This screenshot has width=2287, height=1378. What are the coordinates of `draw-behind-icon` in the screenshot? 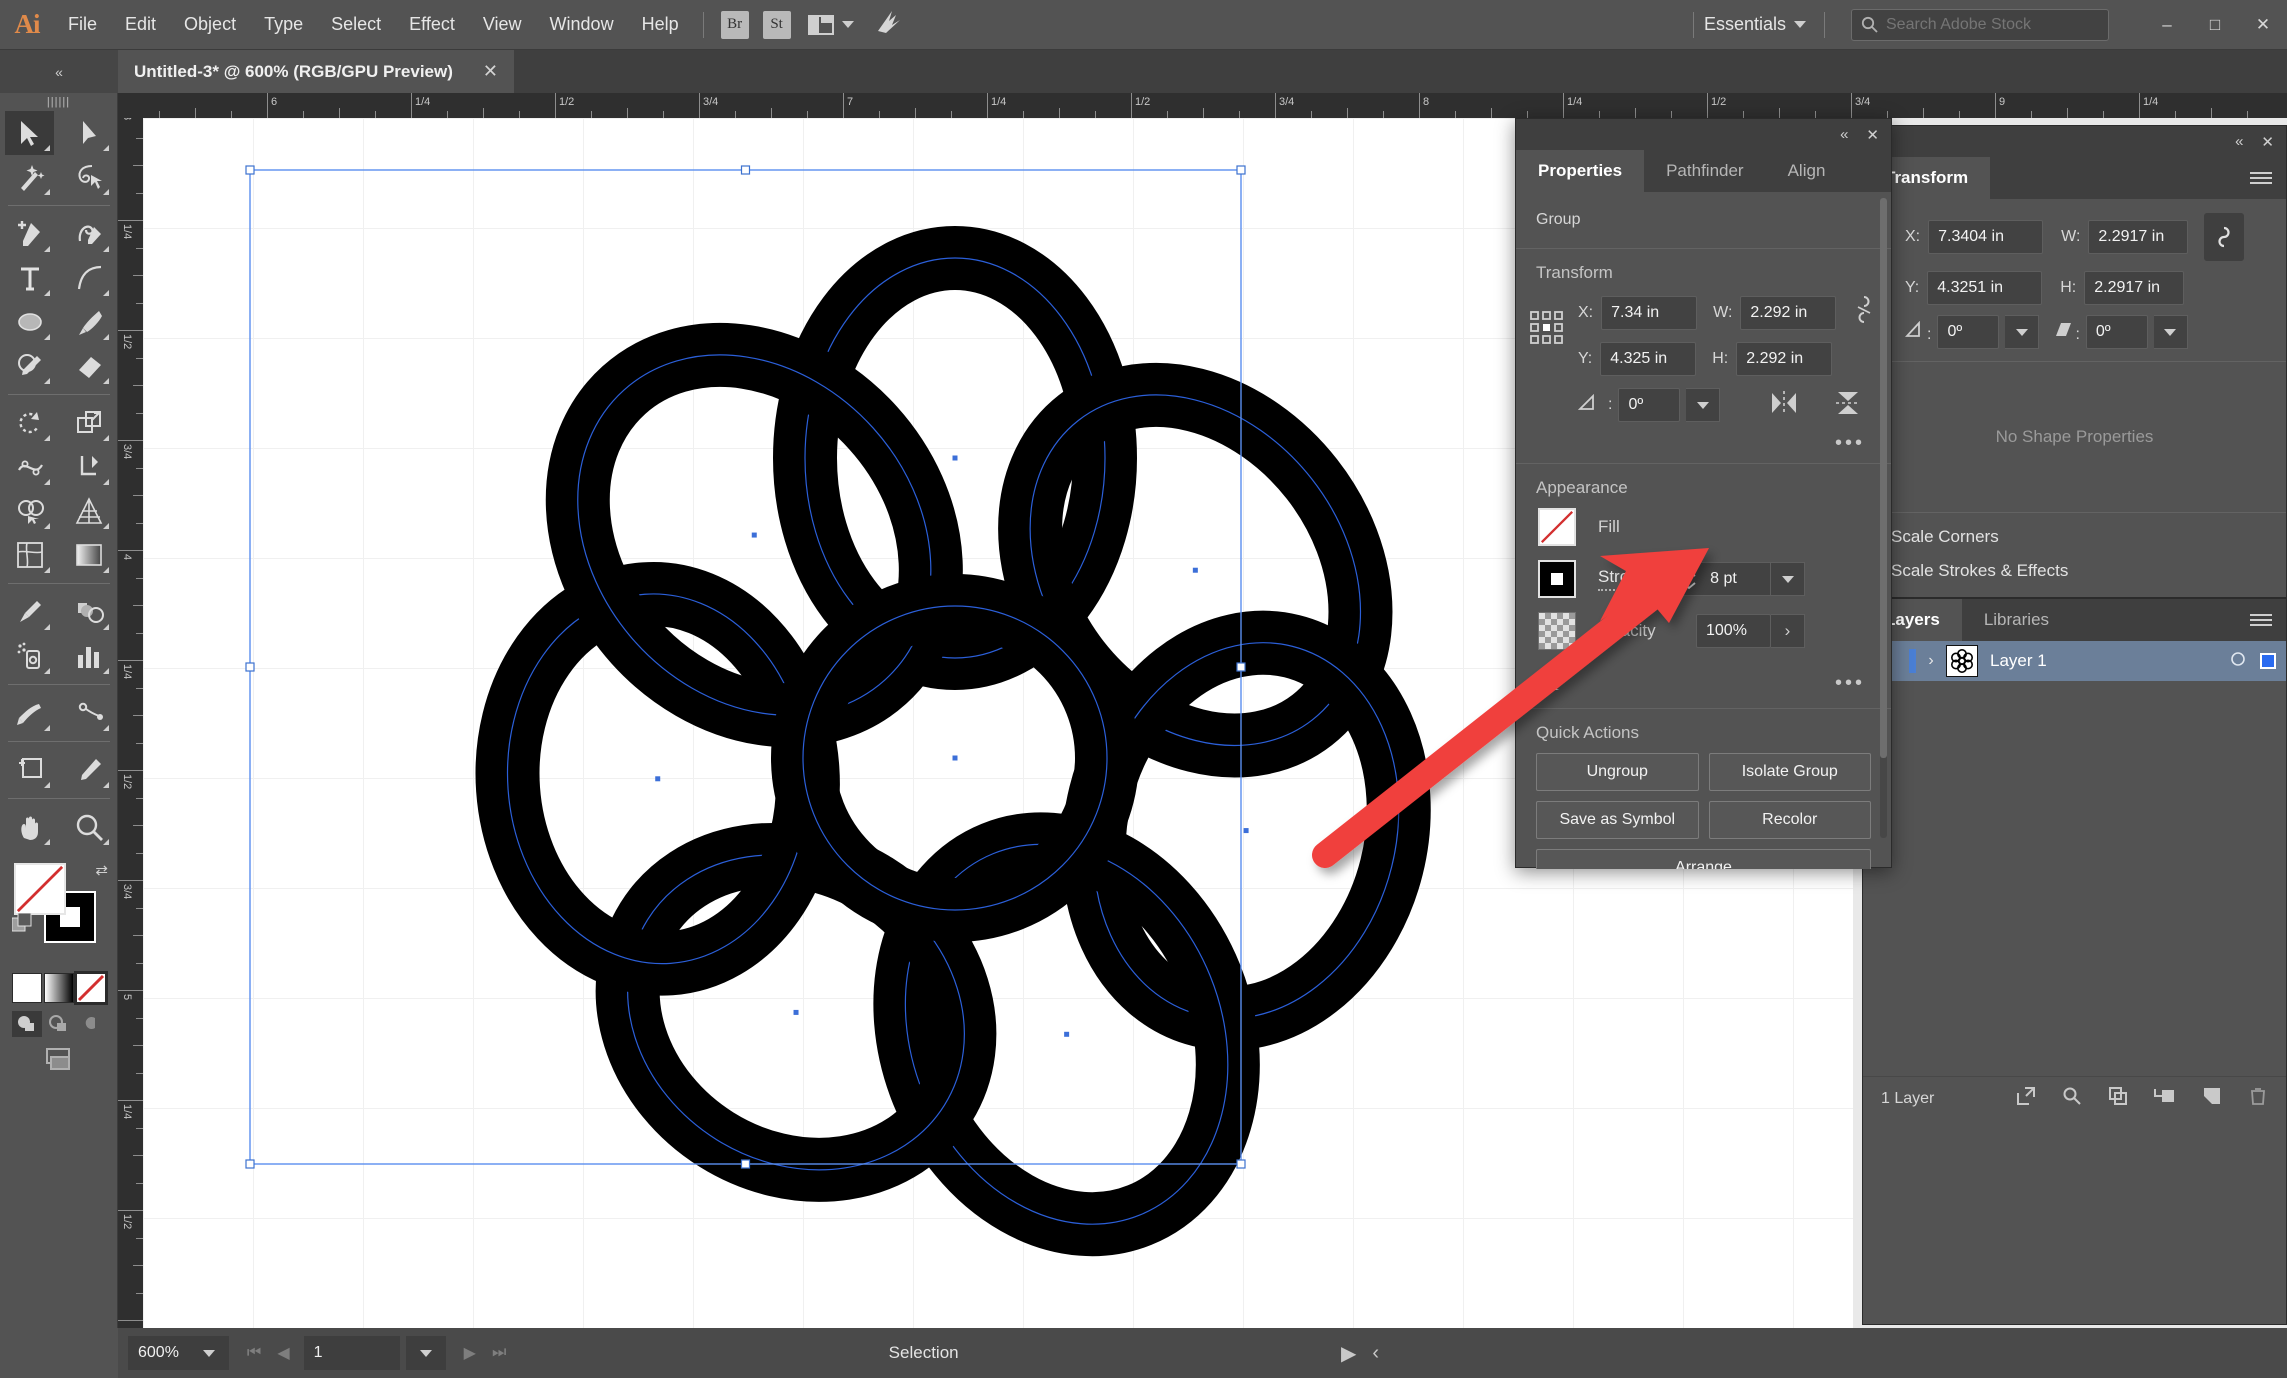 It's located at (59, 1024).